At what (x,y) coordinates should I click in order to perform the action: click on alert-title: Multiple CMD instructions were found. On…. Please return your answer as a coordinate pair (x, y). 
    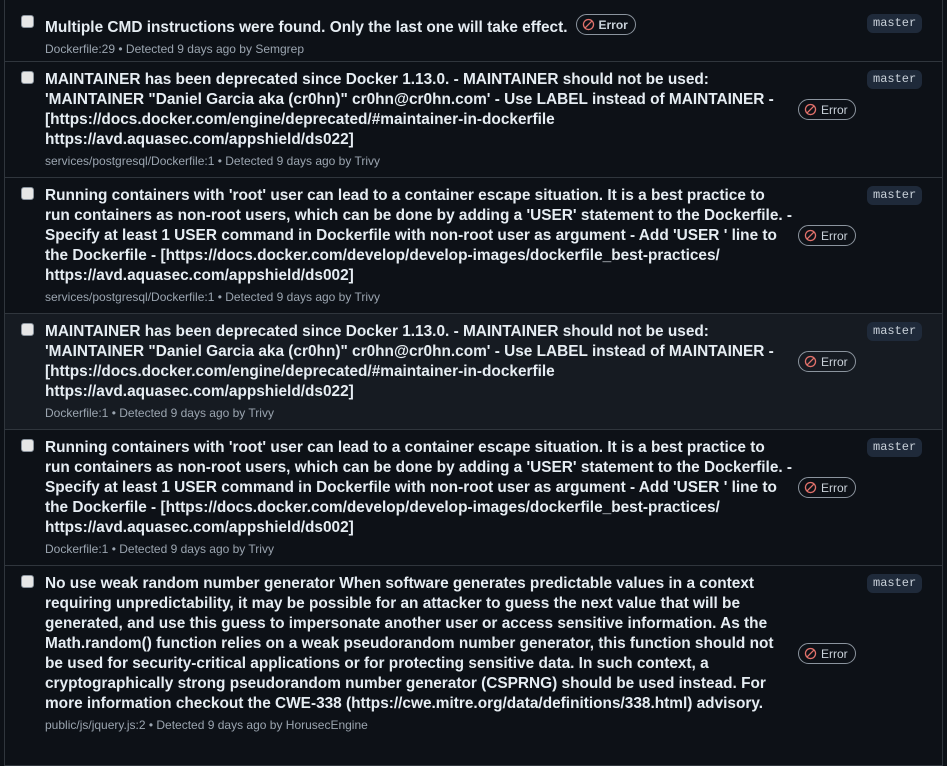
    Looking at the image, I should click on (306, 27).